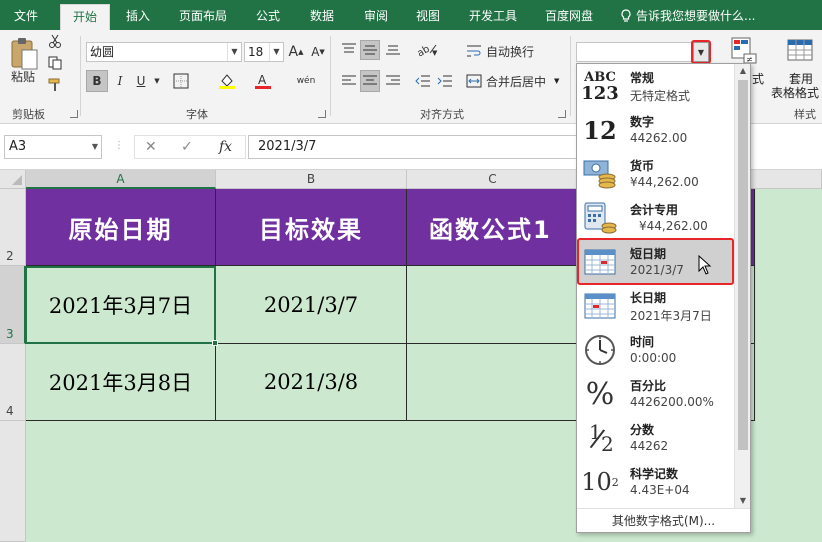 Image resolution: width=822 pixels, height=542 pixels. What do you see at coordinates (654, 474) in the screenshot?
I see `format-name: 科学记数` at bounding box center [654, 474].